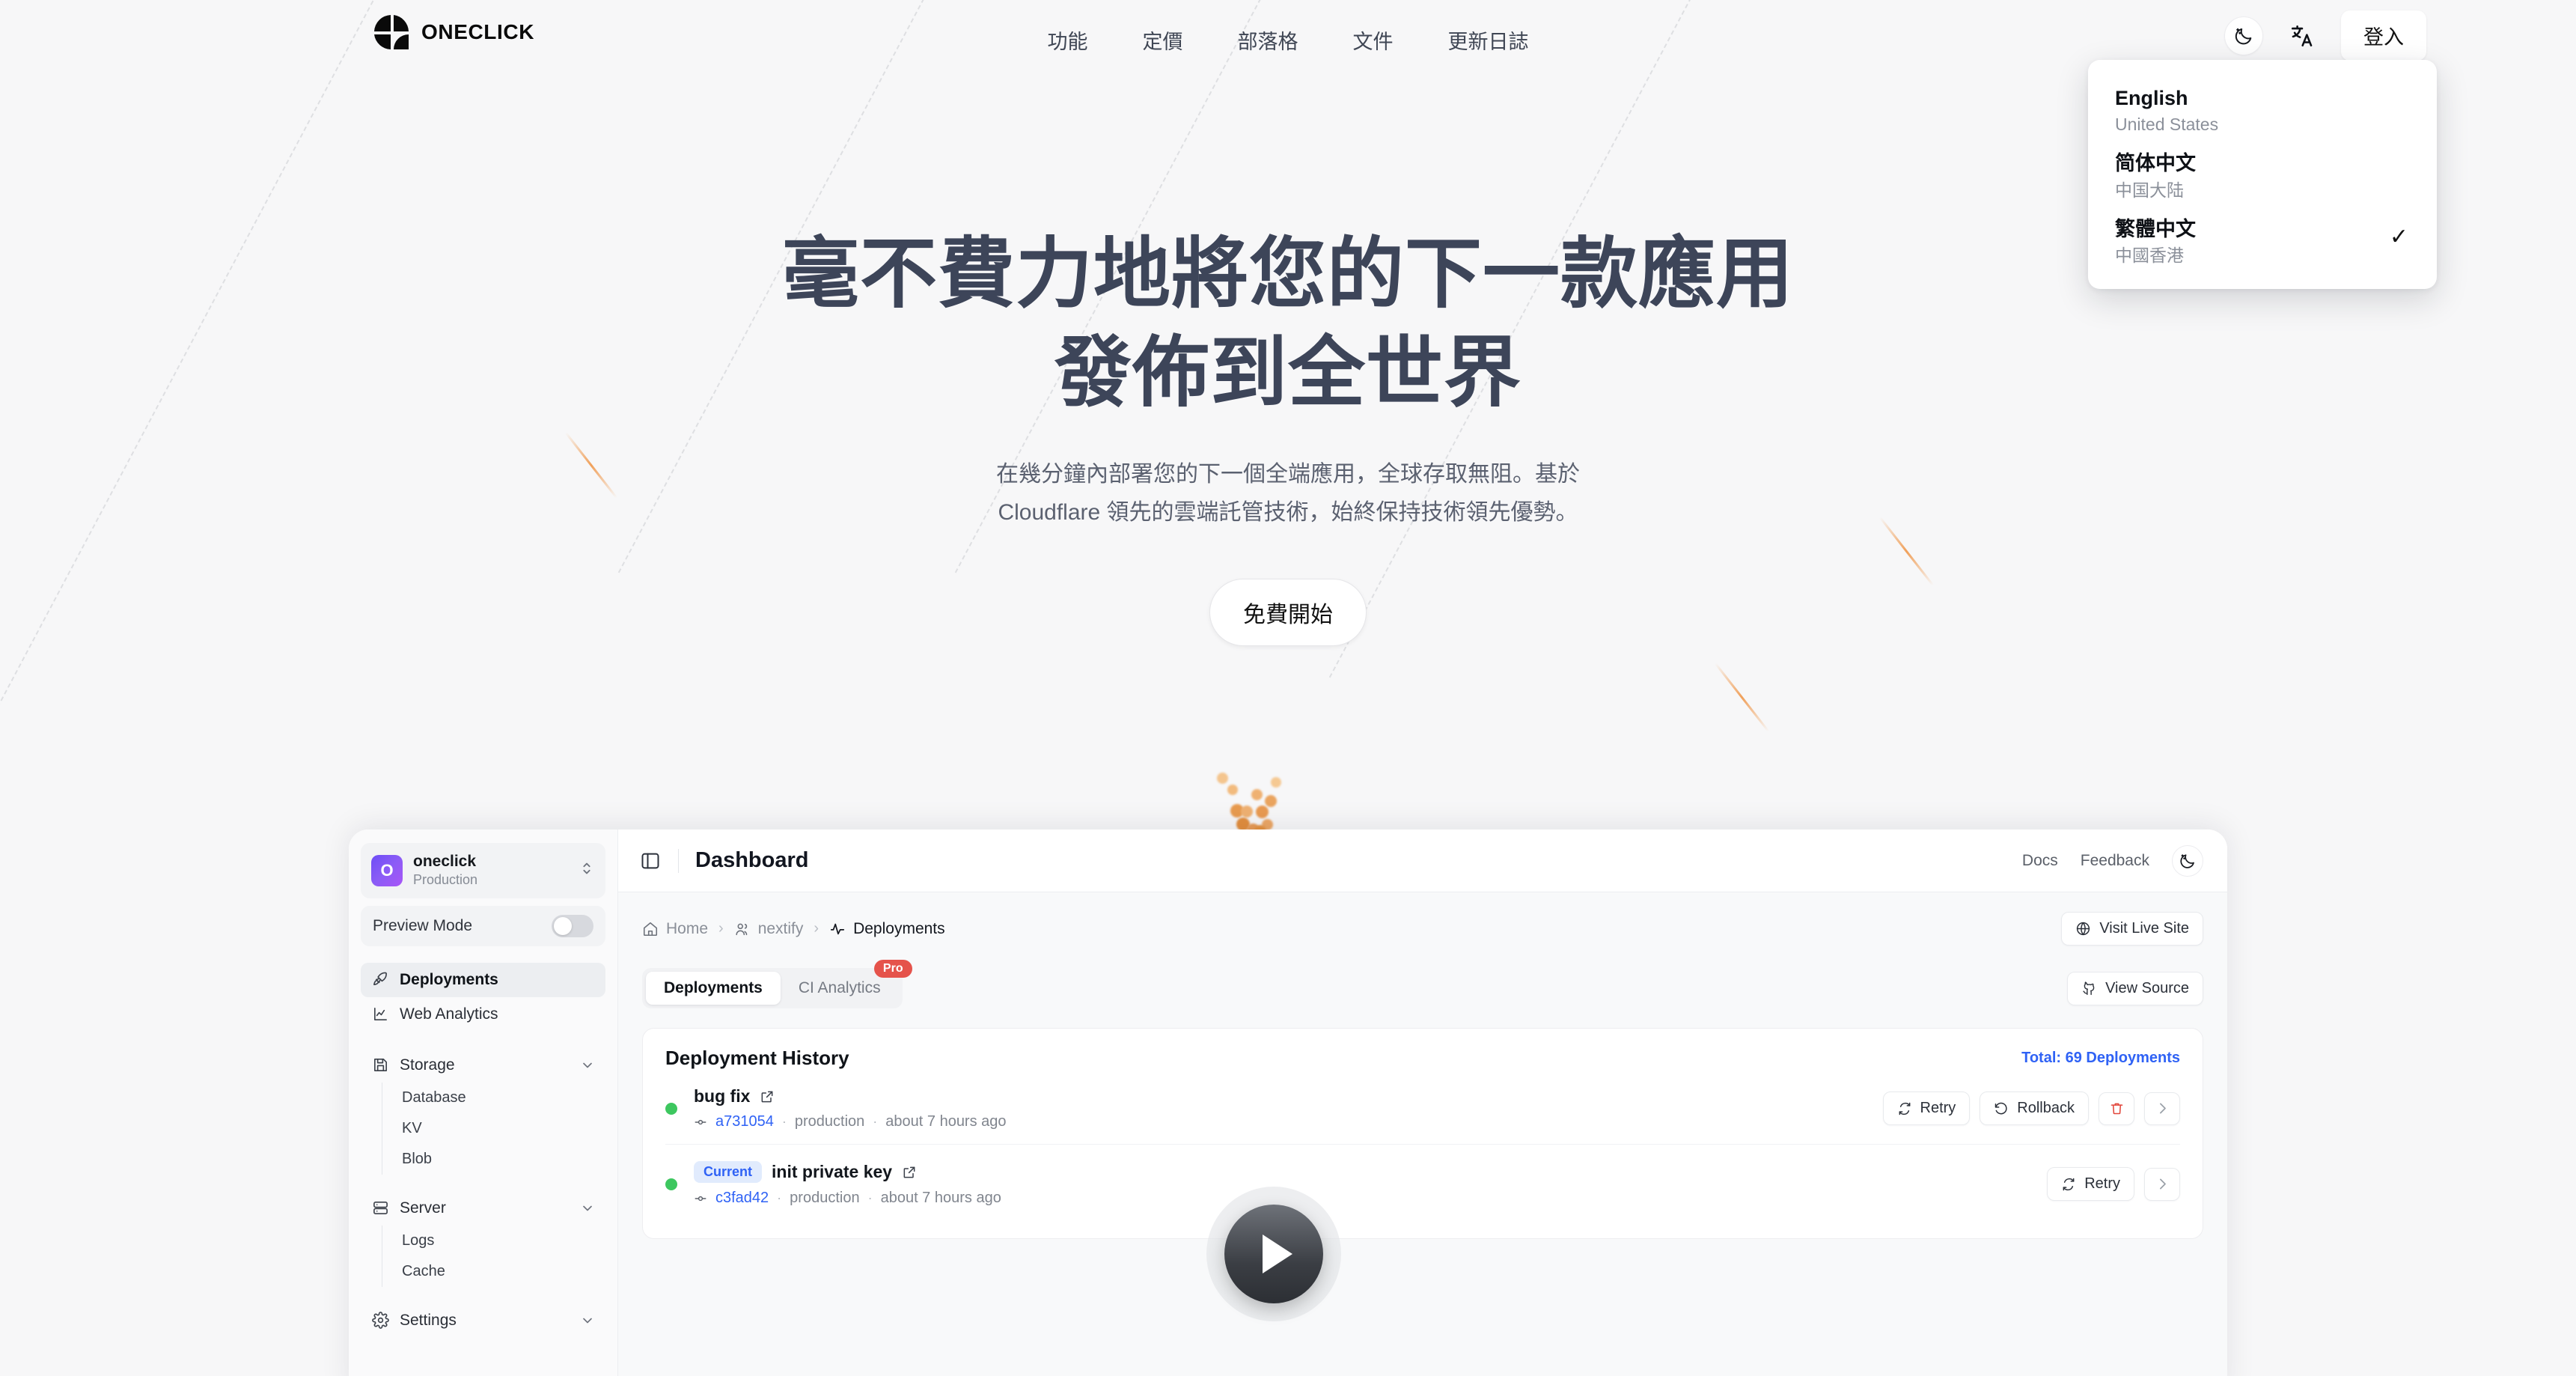  What do you see at coordinates (2155, 228) in the screenshot?
I see `language-option-title: 繁體中文` at bounding box center [2155, 228].